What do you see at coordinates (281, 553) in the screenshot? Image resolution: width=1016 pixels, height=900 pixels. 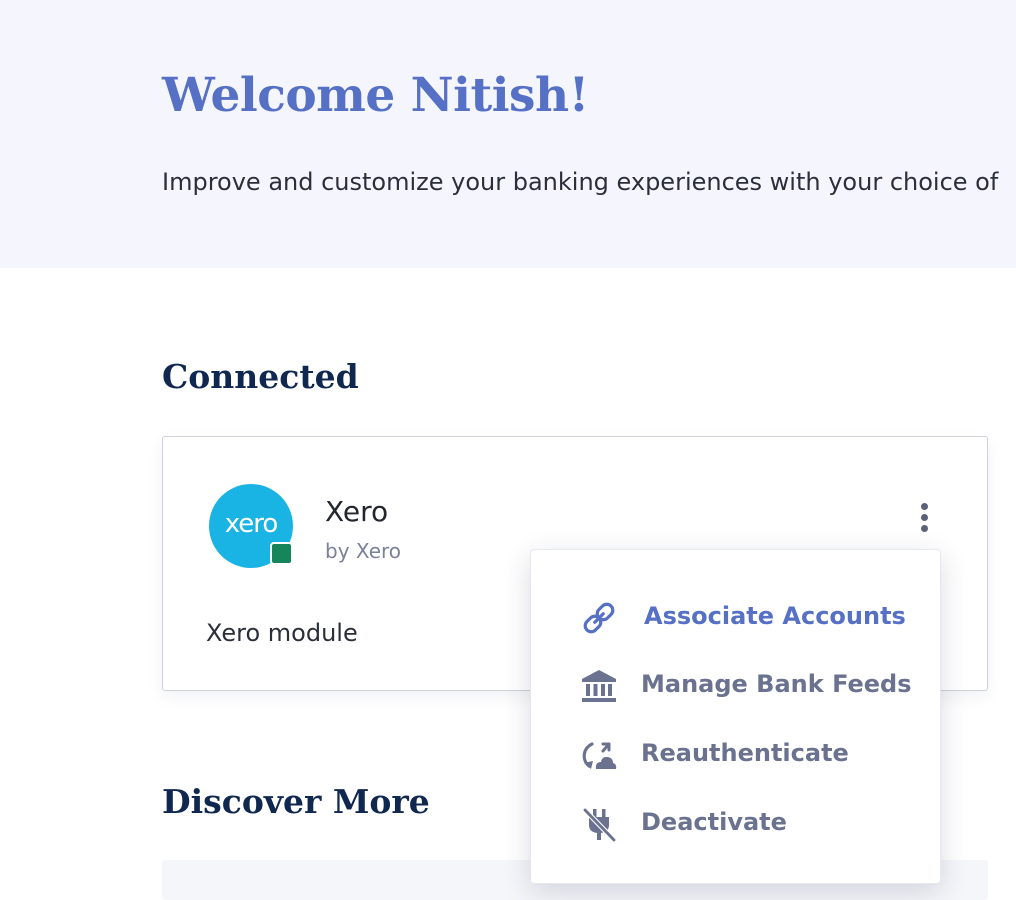 I see `connected-status-badge` at bounding box center [281, 553].